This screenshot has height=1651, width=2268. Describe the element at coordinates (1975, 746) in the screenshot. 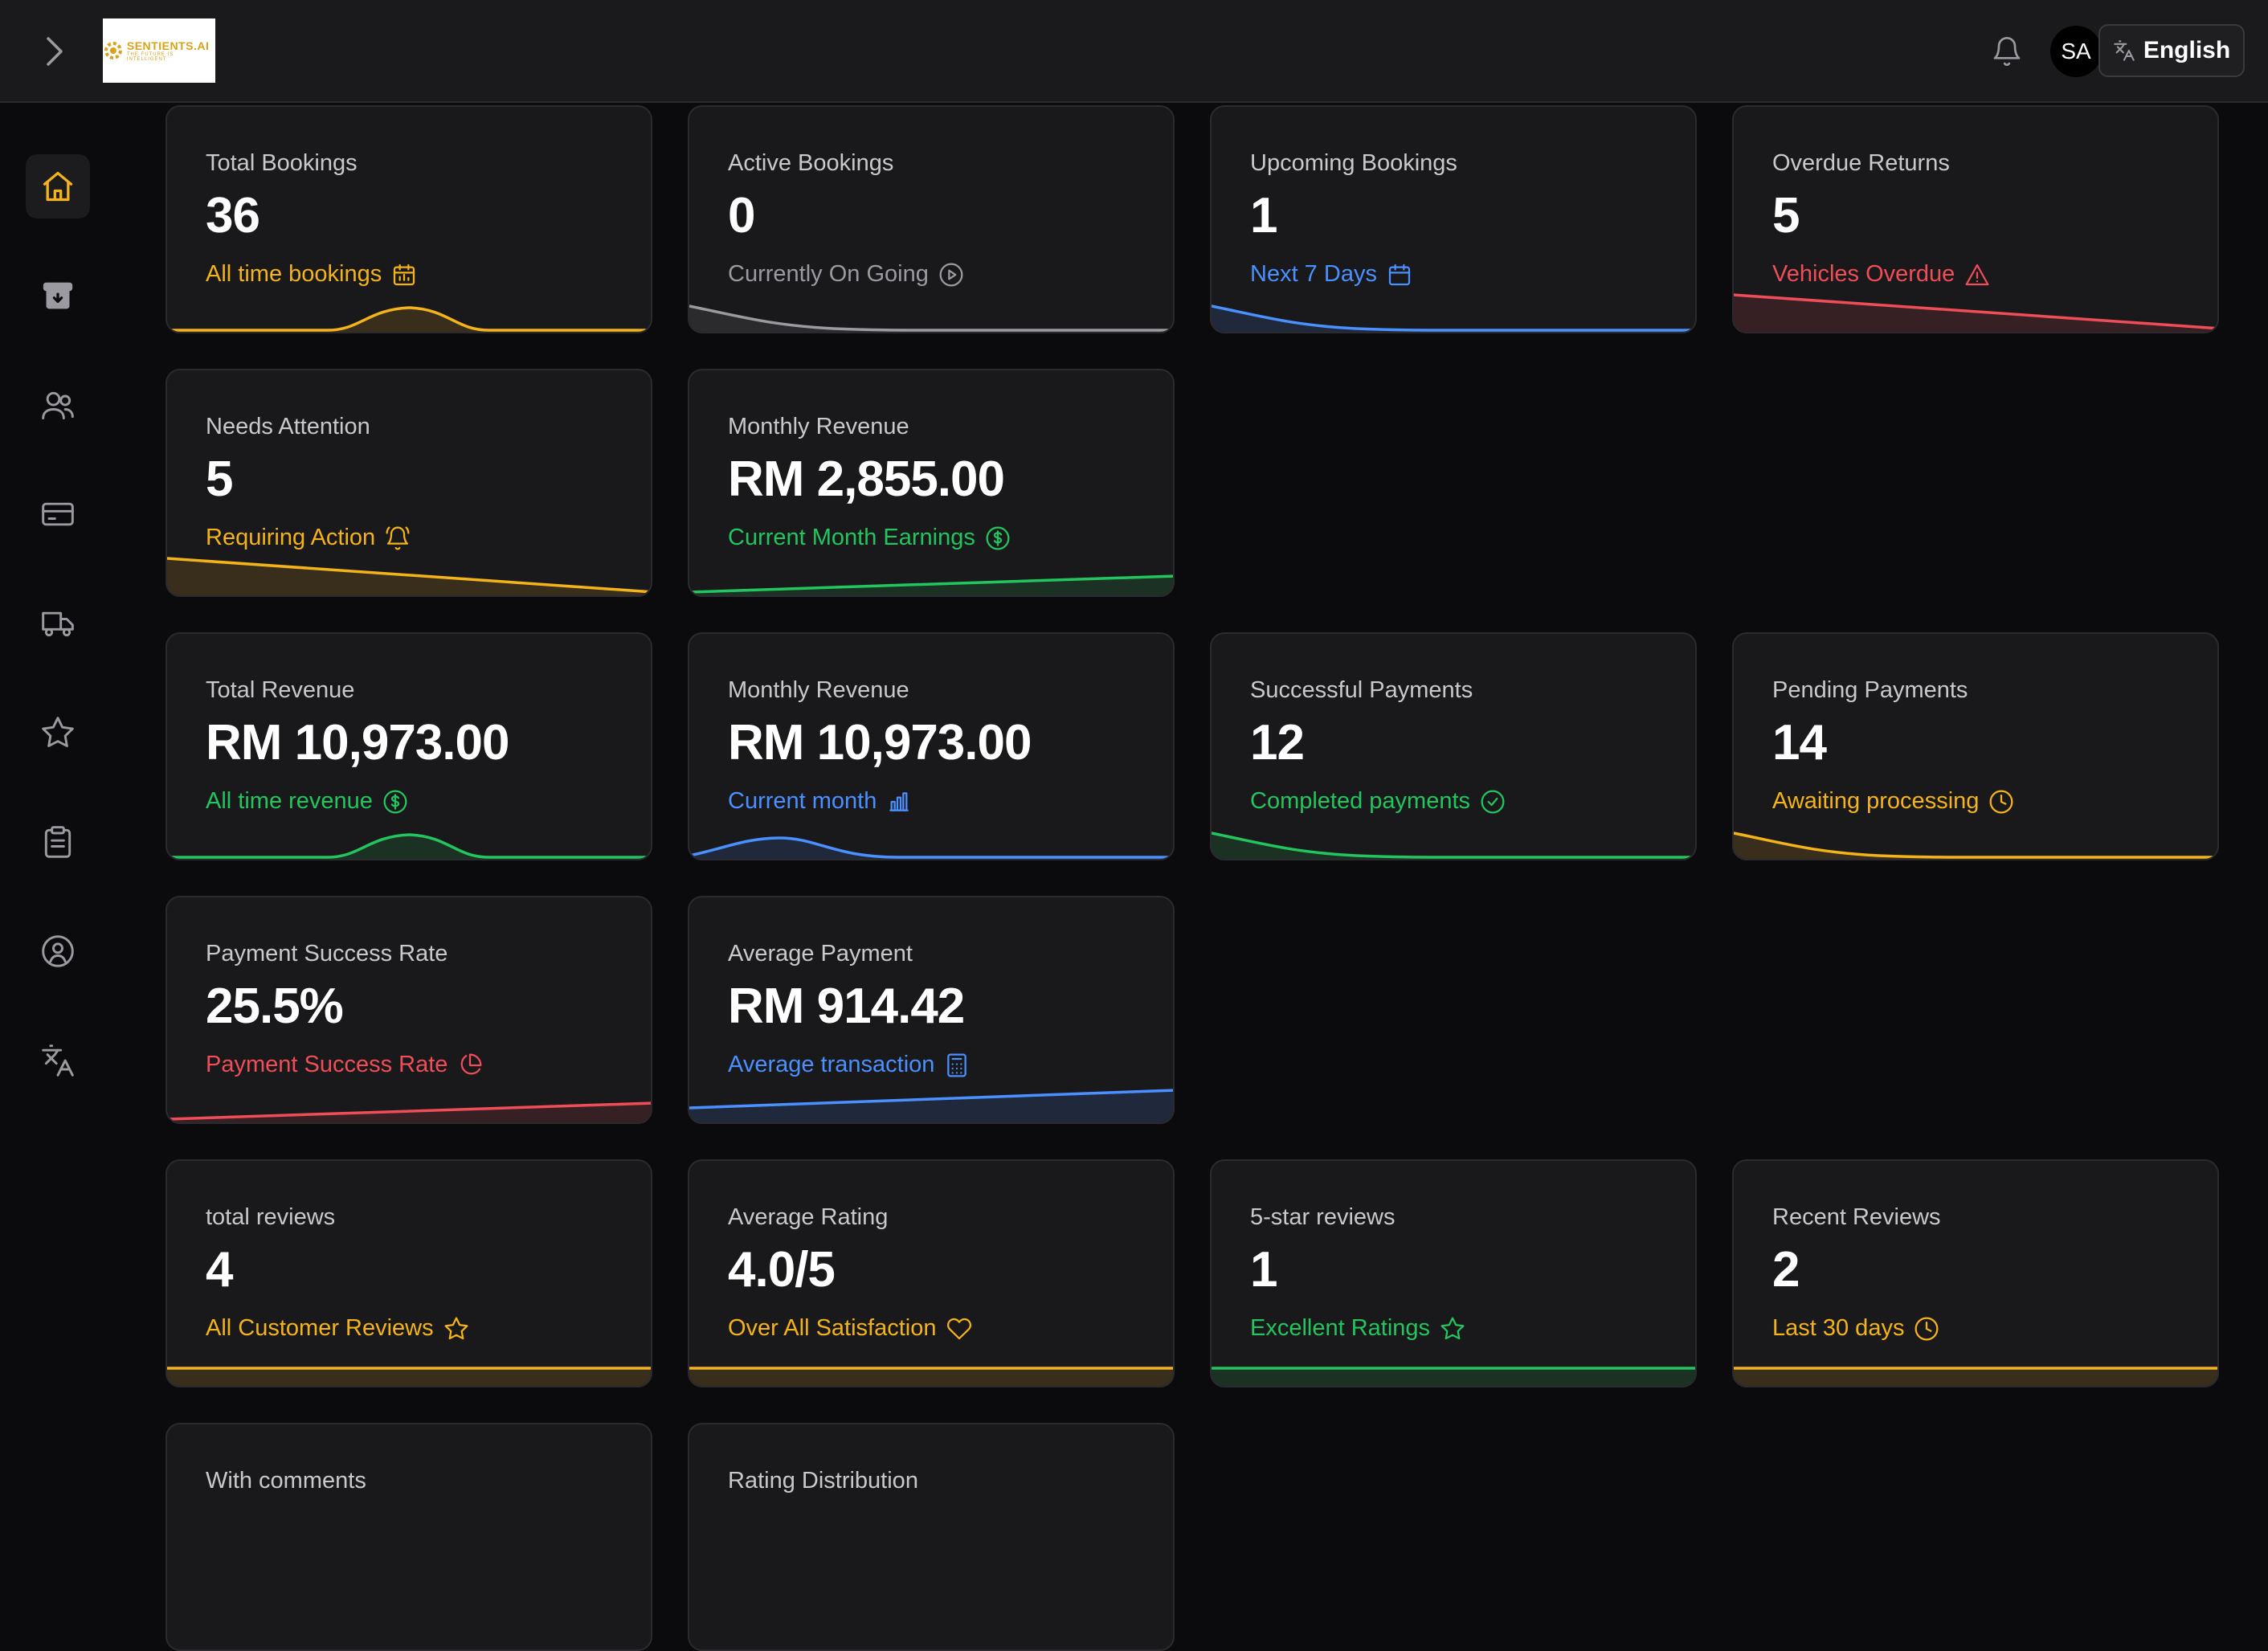

I see `stat-card: Pending Payments 14 Awaiting processing` at that location.